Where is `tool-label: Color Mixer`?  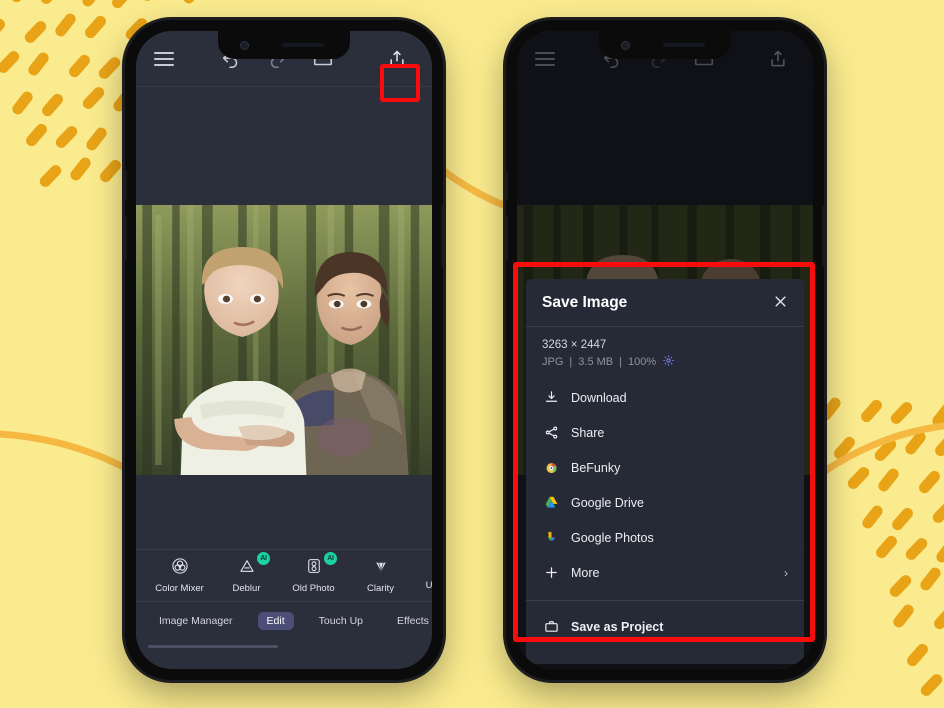
tool-label: Color Mixer is located at coordinates (179, 588).